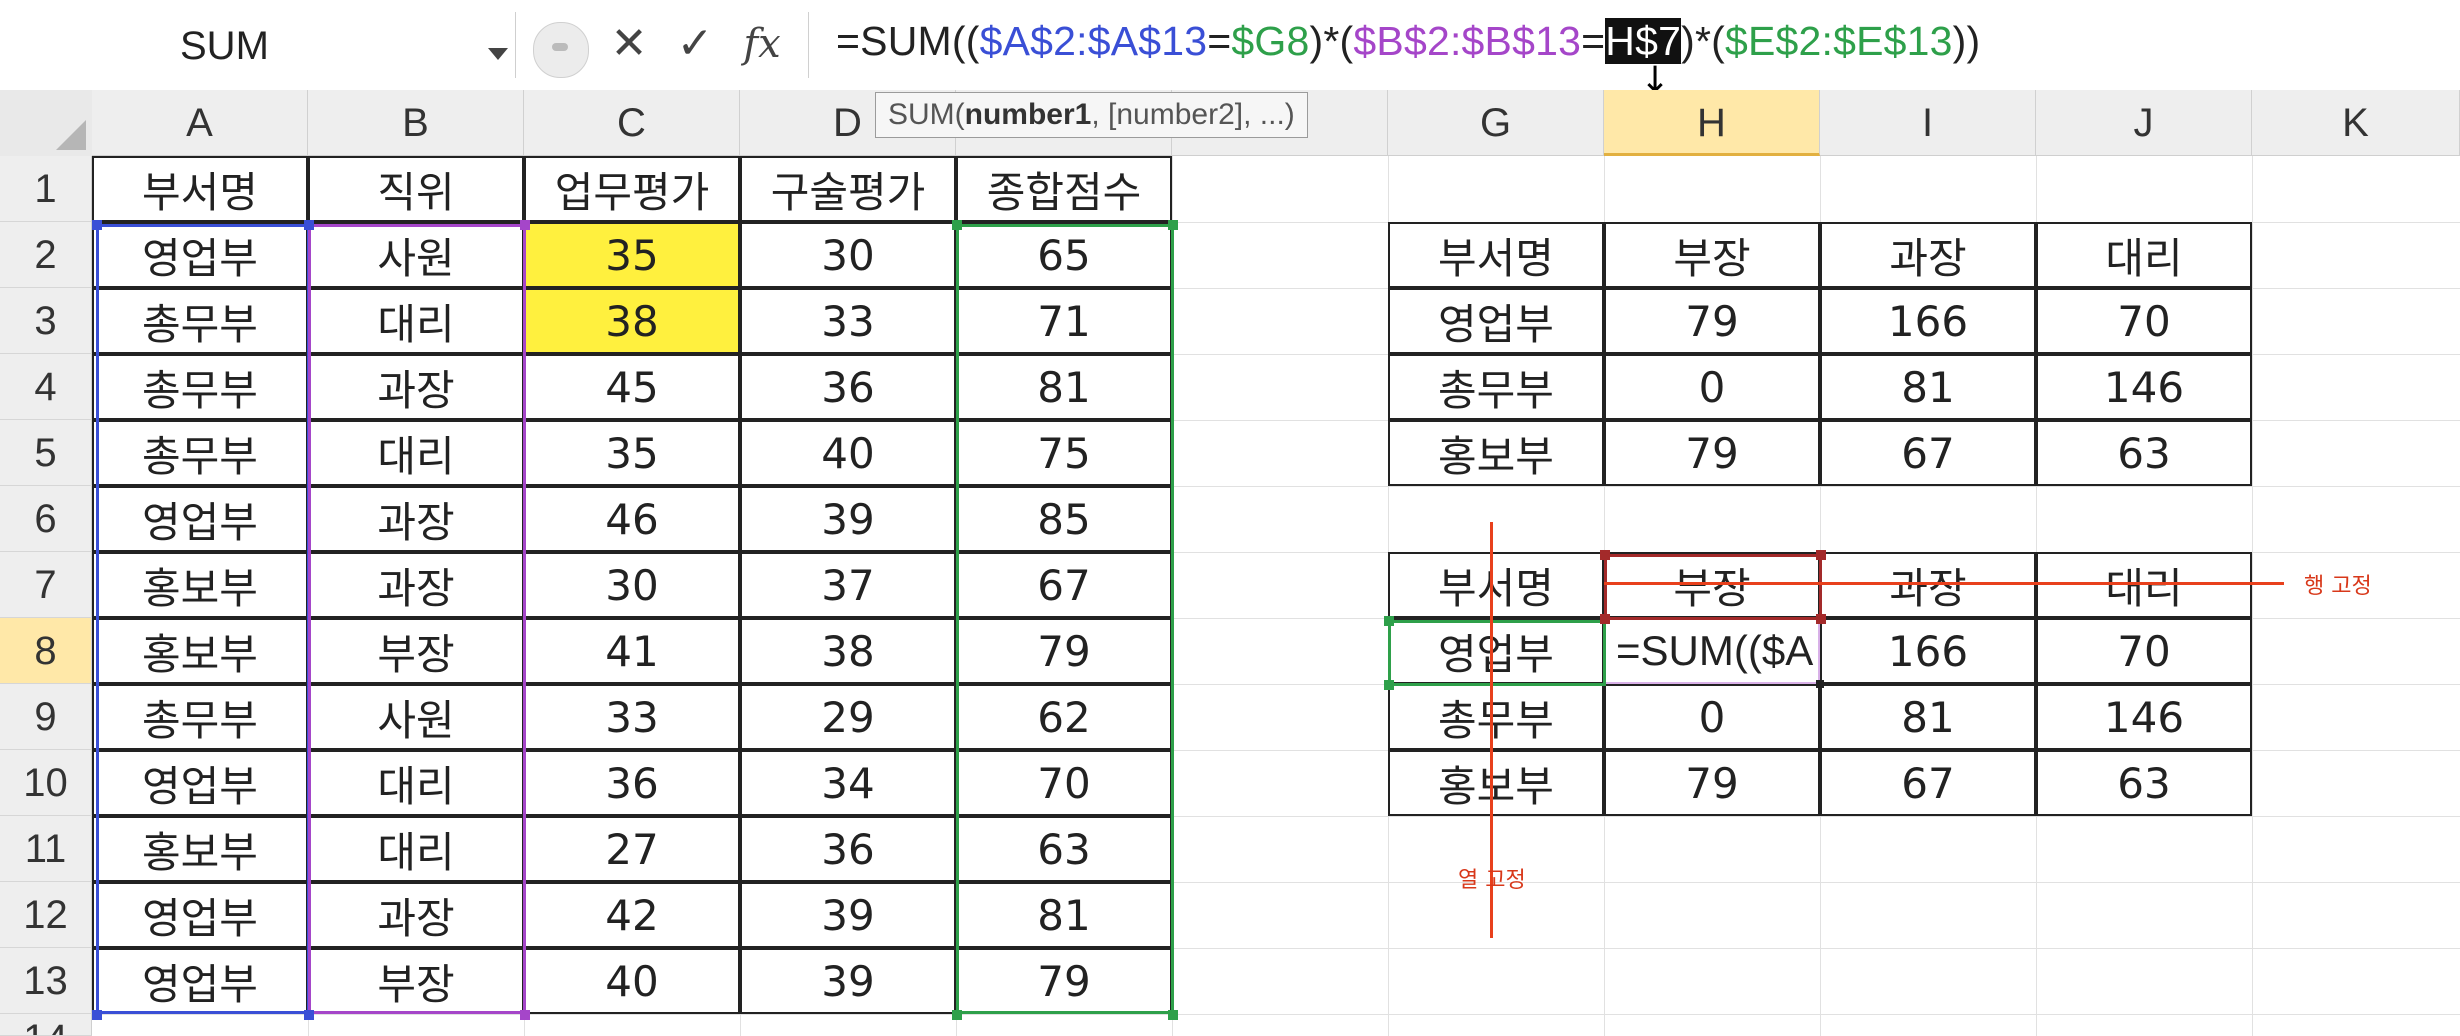 This screenshot has height=1036, width=2460. I want to click on cell-total-score: 79, so click(1064, 651).